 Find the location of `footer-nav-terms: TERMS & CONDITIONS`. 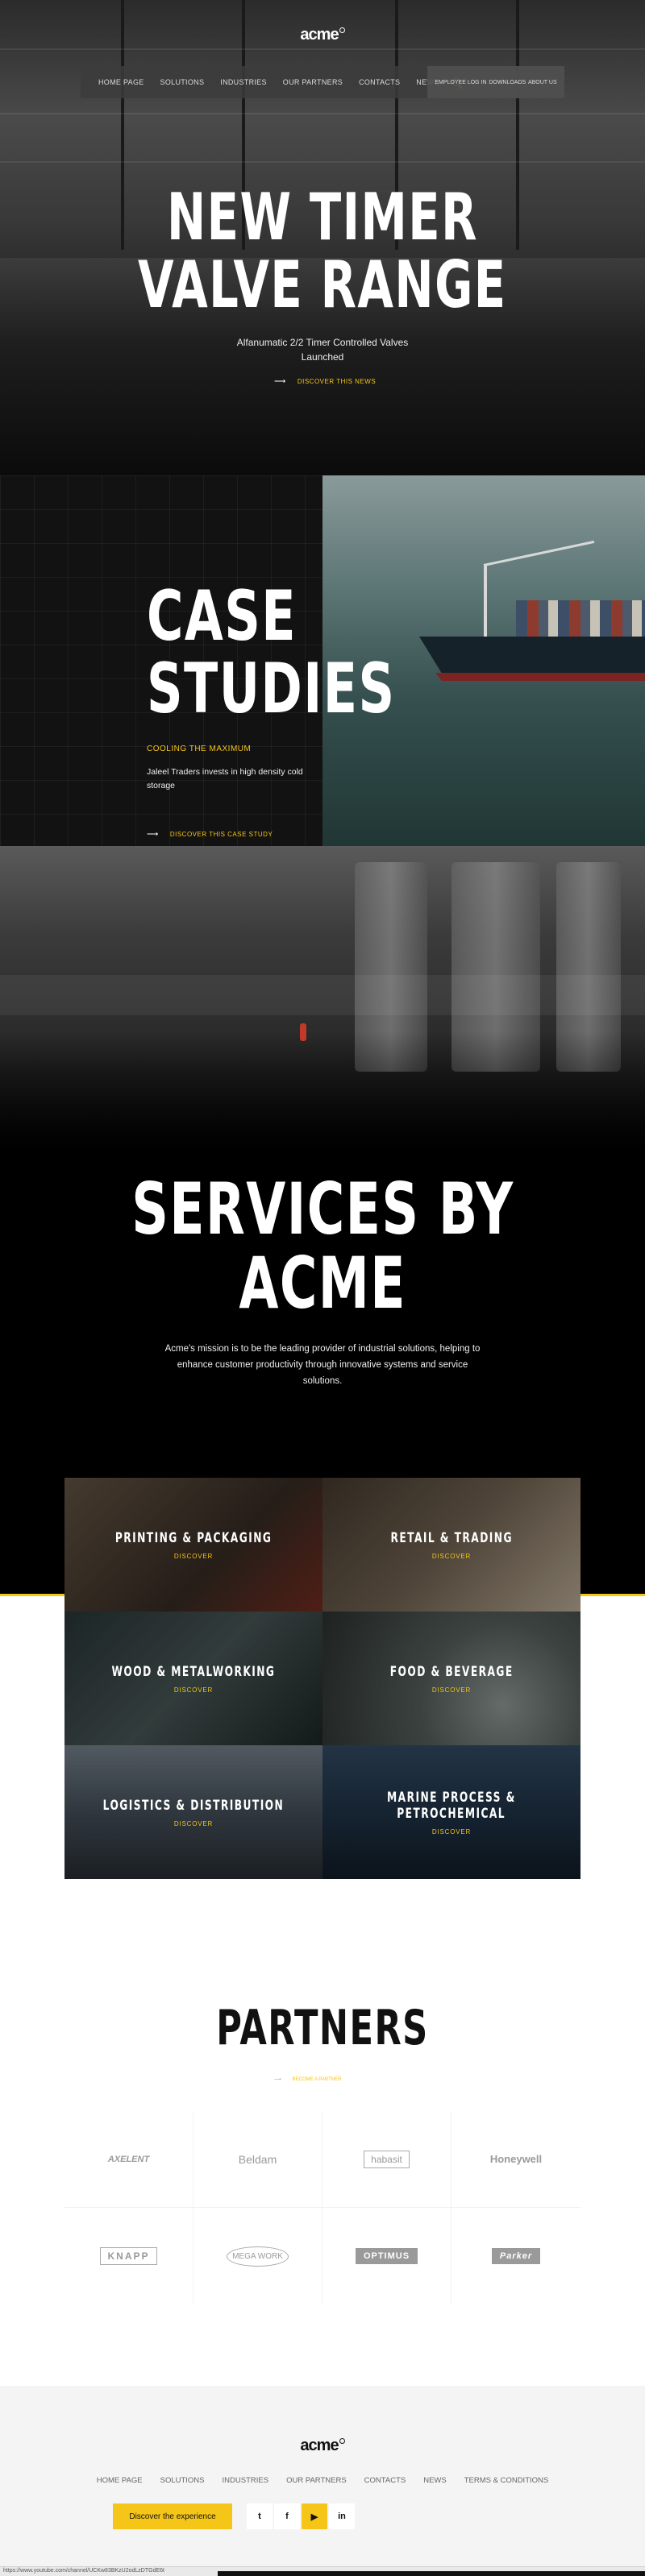

footer-nav-terms: TERMS & CONDITIONS is located at coordinates (506, 2480).